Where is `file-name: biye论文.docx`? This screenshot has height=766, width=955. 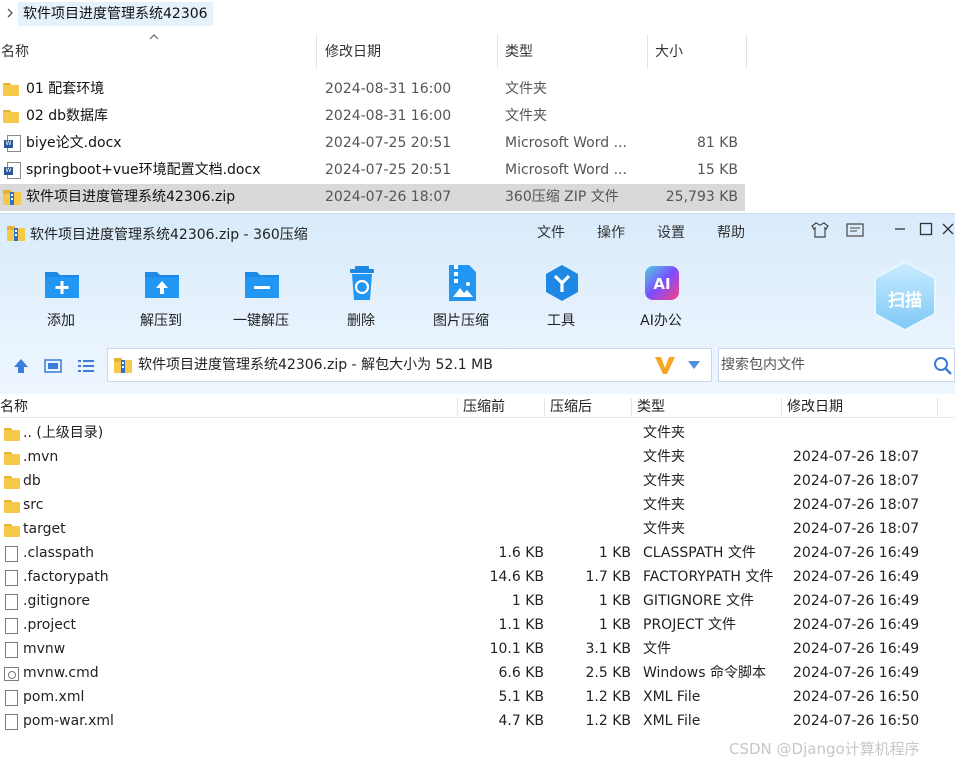
file-name: biye论文.docx is located at coordinates (74, 143).